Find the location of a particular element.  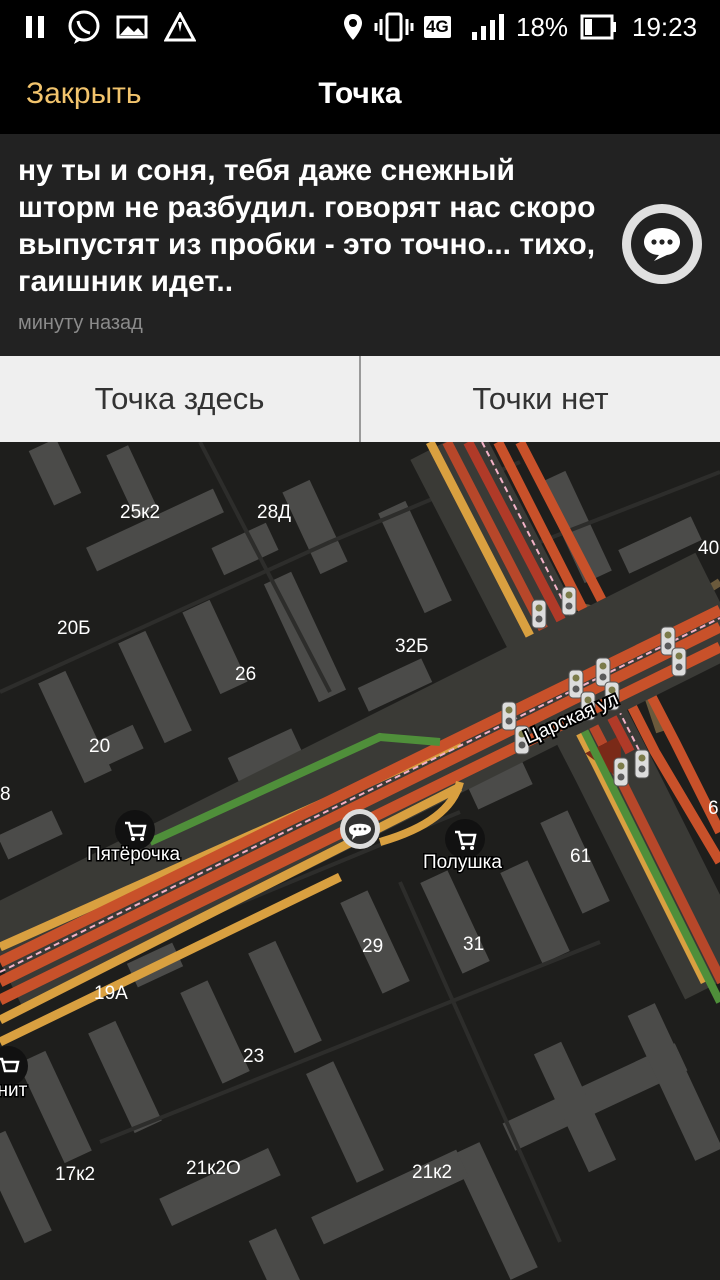

house-number: 17к2 is located at coordinates (75, 1174).